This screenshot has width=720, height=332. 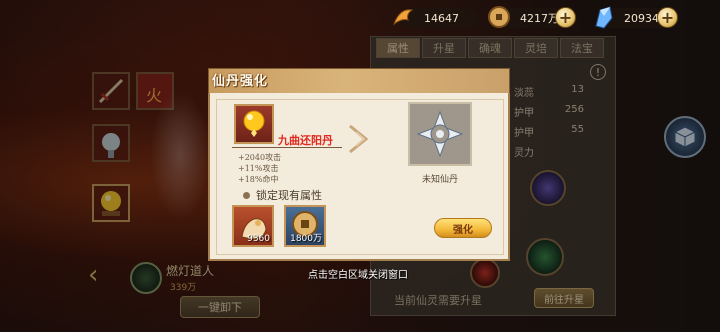 I want to click on add-crystal-button: +, so click(x=667, y=17).